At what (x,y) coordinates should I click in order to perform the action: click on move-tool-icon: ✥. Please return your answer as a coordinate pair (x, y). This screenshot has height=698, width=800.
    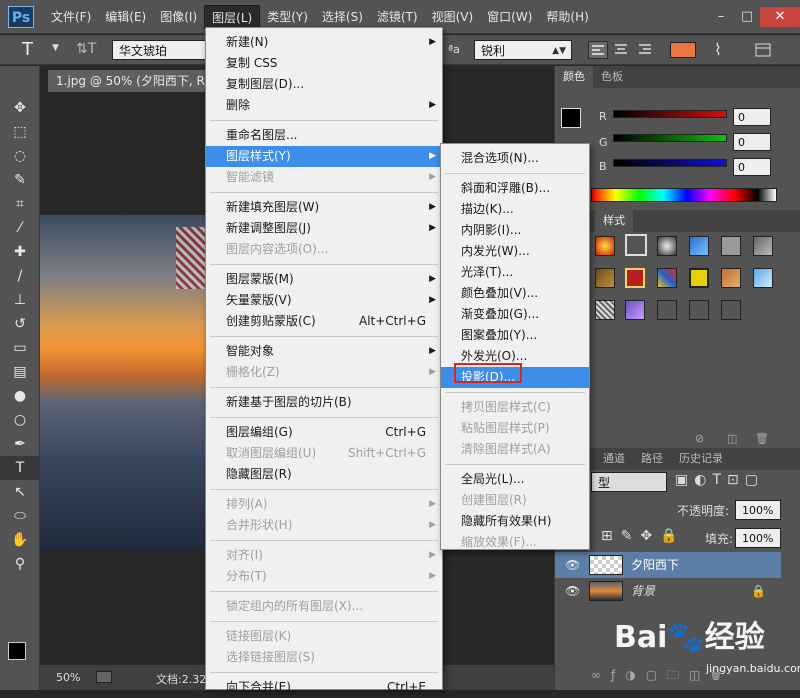
    Looking at the image, I should click on (20, 108).